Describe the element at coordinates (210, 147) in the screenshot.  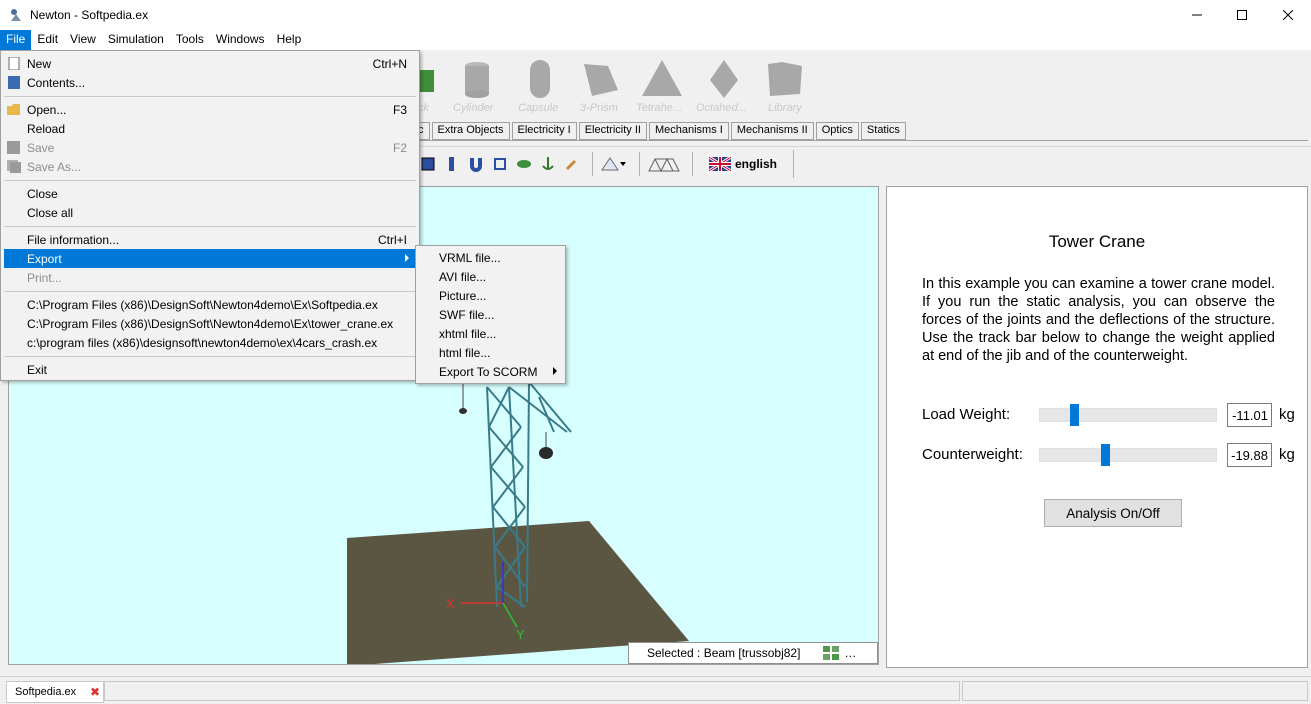
I see `menu-save: Save F2` at that location.